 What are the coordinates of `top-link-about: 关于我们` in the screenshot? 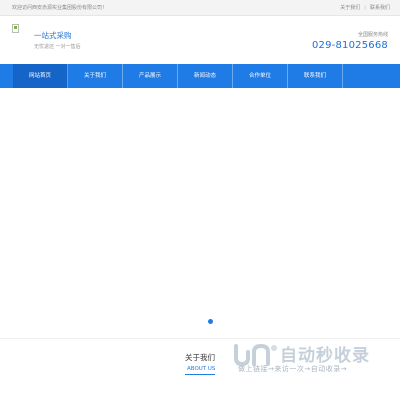 It's located at (350, 7).